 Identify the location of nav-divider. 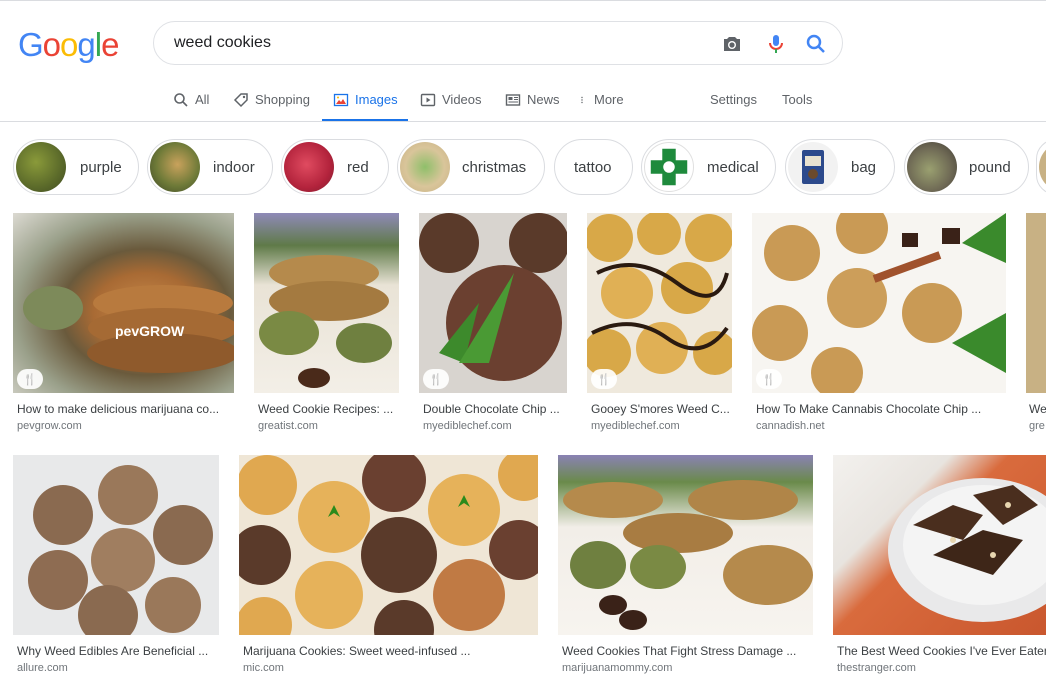
(523, 121).